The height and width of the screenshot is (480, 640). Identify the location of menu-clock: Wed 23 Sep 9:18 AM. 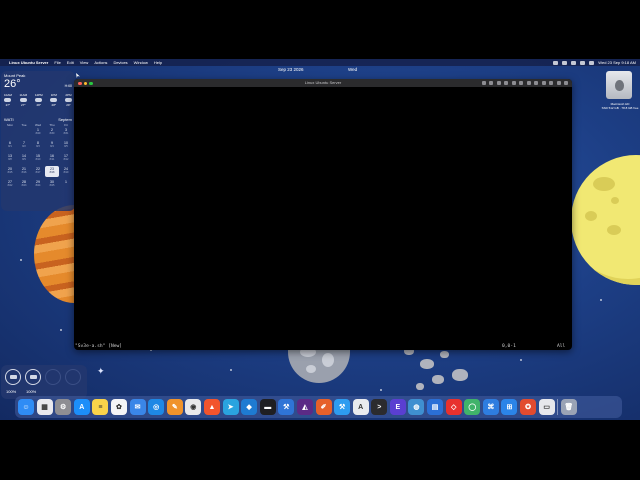
(617, 62).